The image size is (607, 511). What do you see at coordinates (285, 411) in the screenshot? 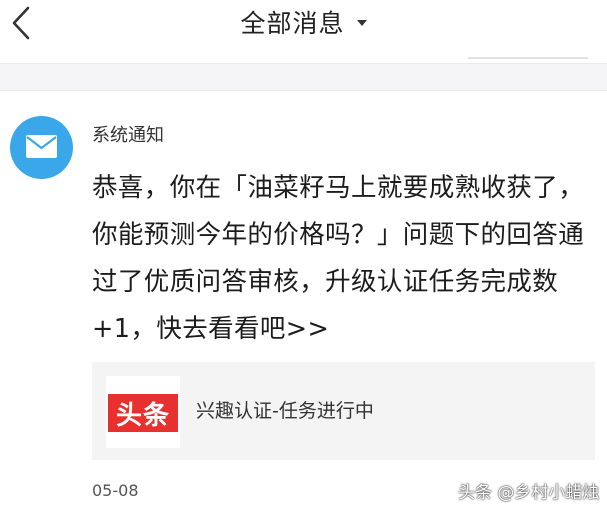
I see `card-title: 兴趣认证-任务进行中` at bounding box center [285, 411].